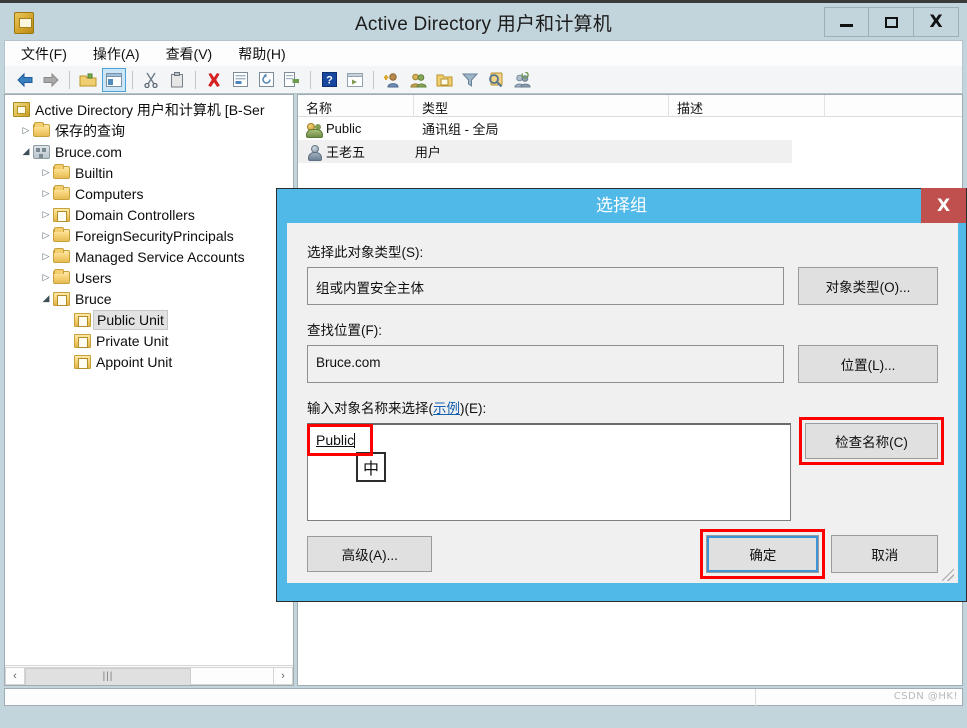 Image resolution: width=967 pixels, height=728 pixels. What do you see at coordinates (134, 361) in the screenshot?
I see `tree-item-label: Appoint Unit` at bounding box center [134, 361].